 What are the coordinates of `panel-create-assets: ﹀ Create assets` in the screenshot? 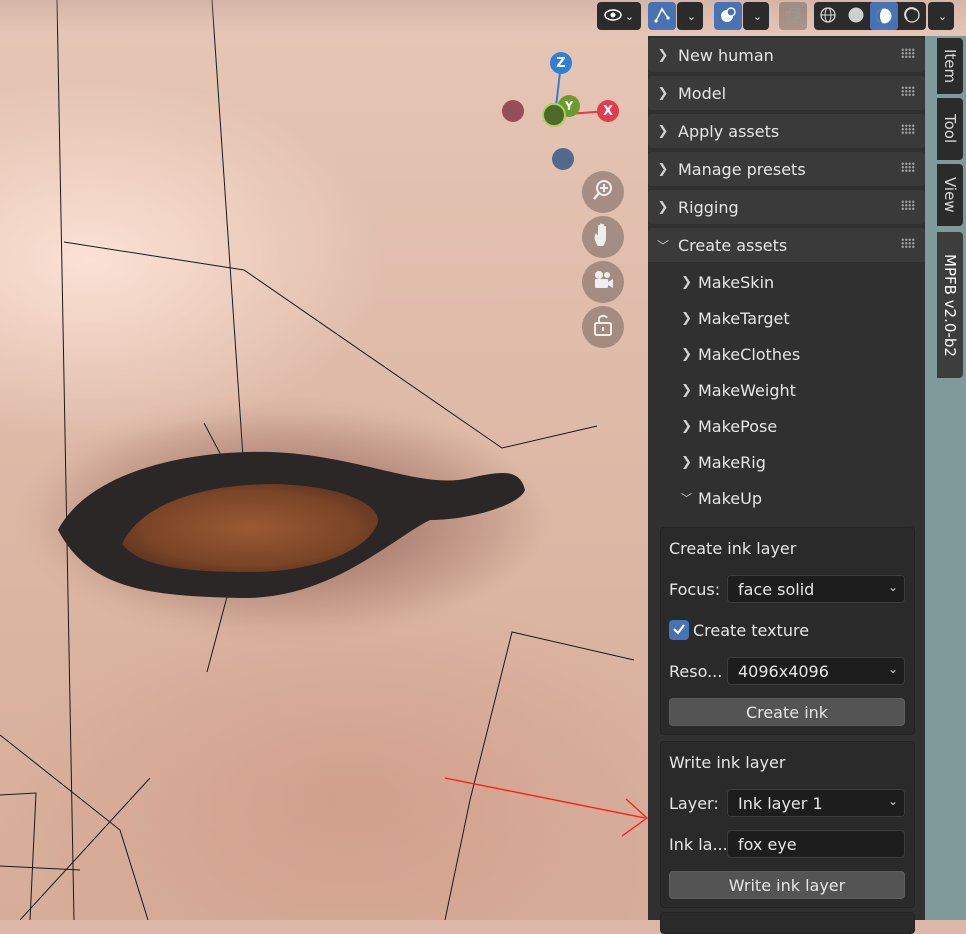 It's located at (786, 245).